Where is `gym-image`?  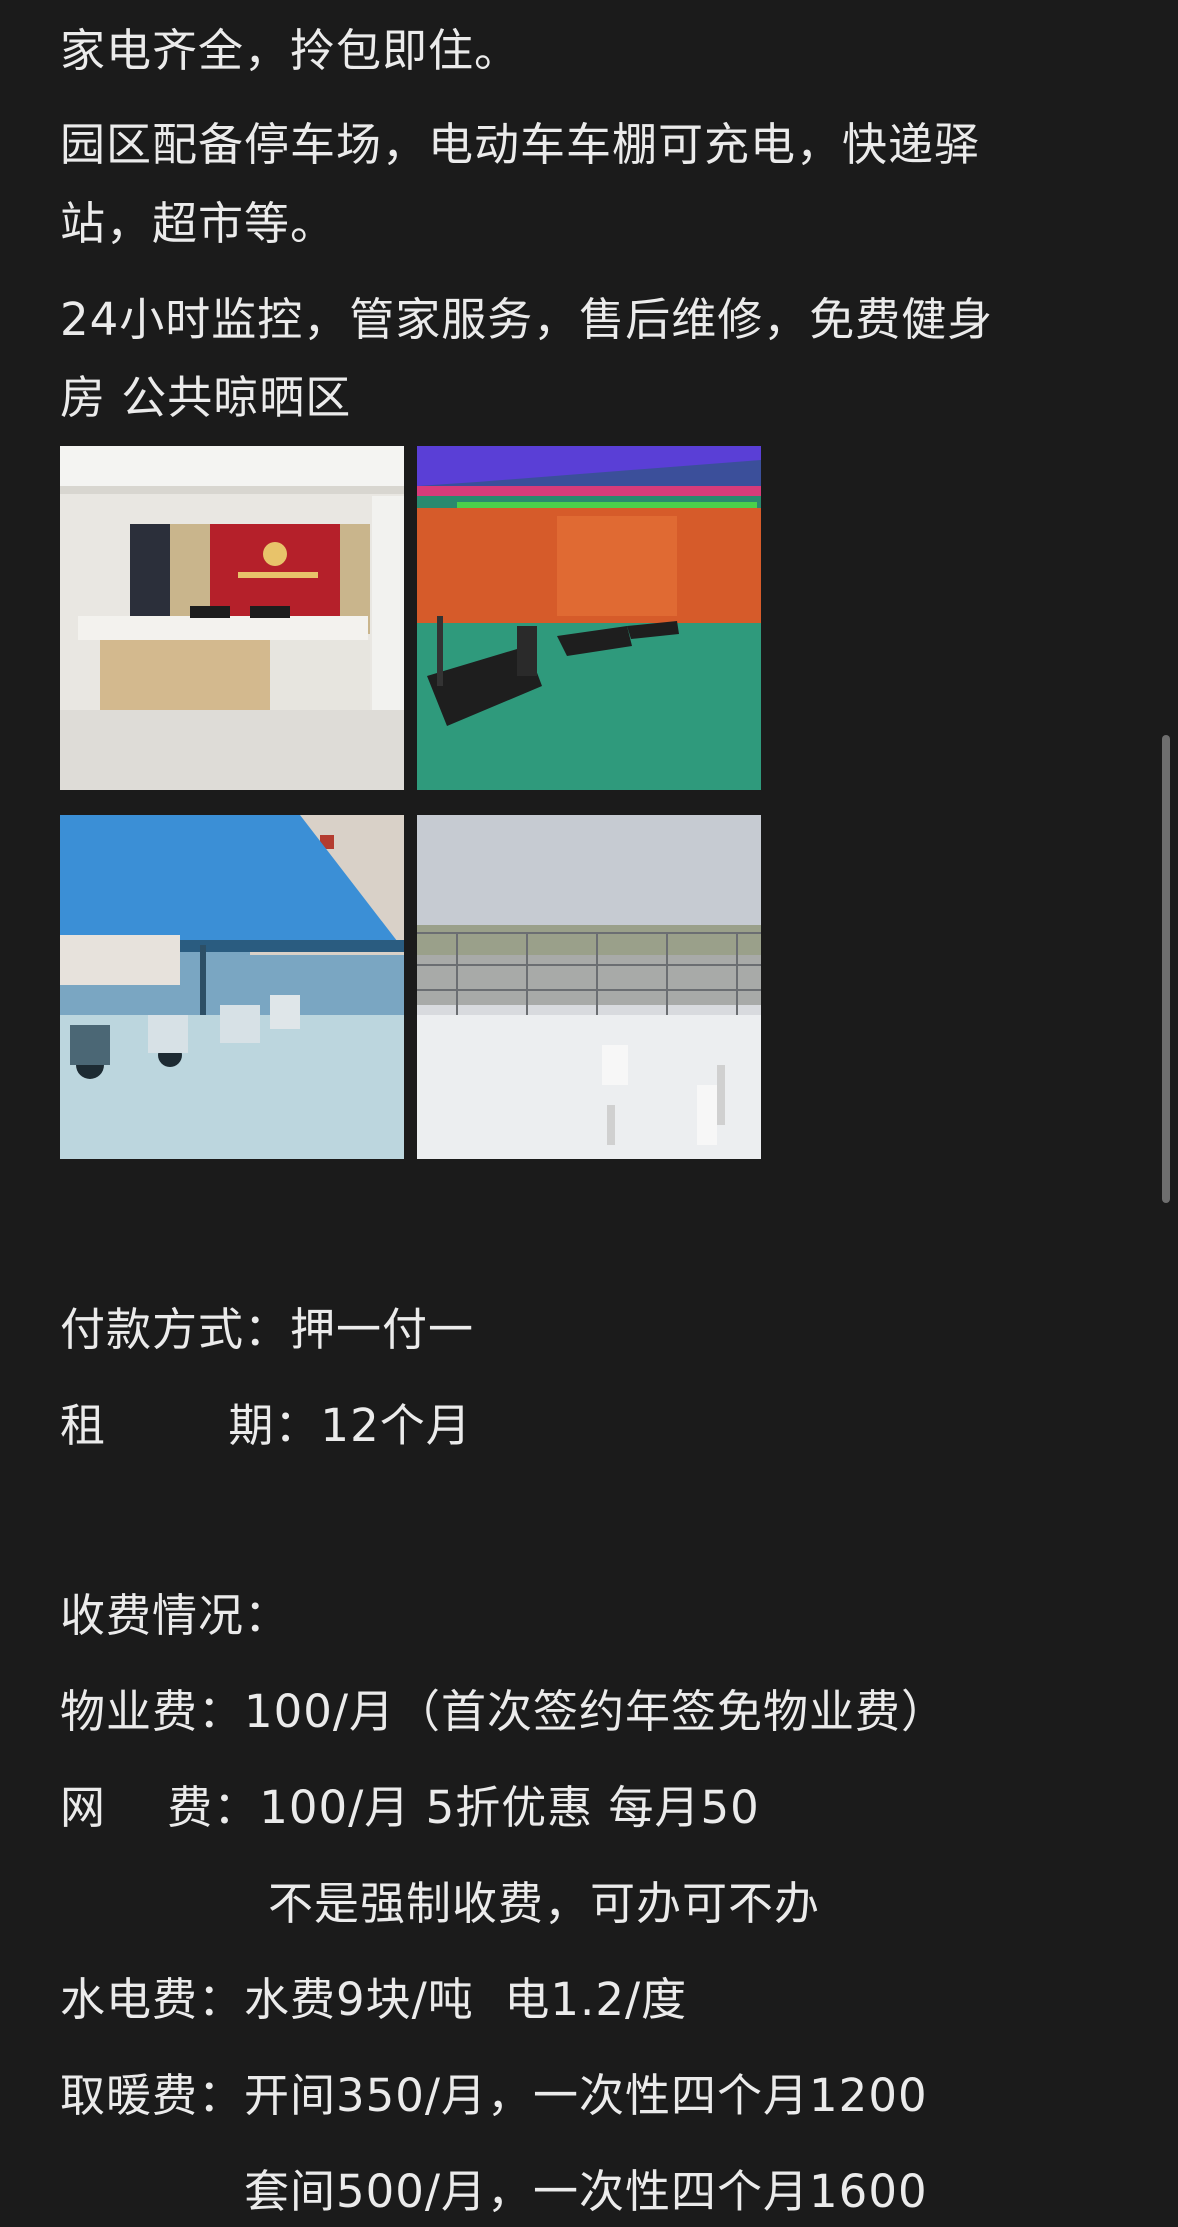 gym-image is located at coordinates (589, 618).